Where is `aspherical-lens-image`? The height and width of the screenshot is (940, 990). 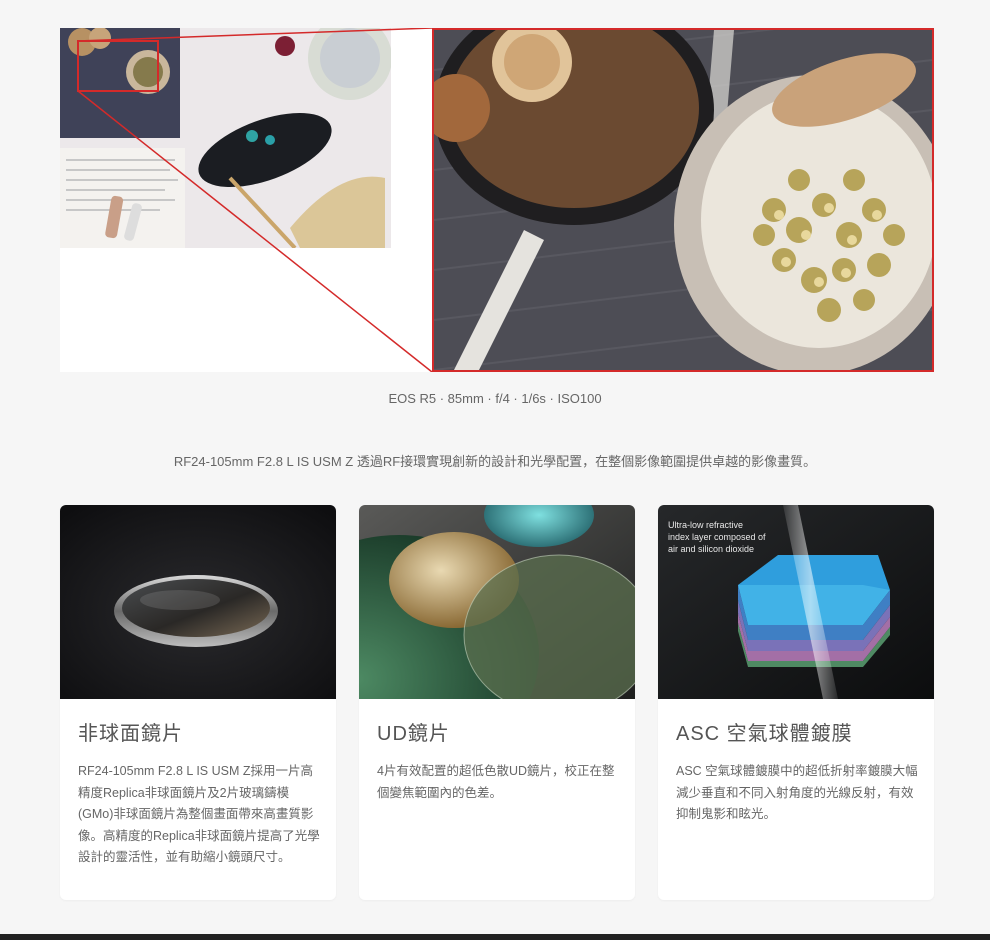 aspherical-lens-image is located at coordinates (198, 602).